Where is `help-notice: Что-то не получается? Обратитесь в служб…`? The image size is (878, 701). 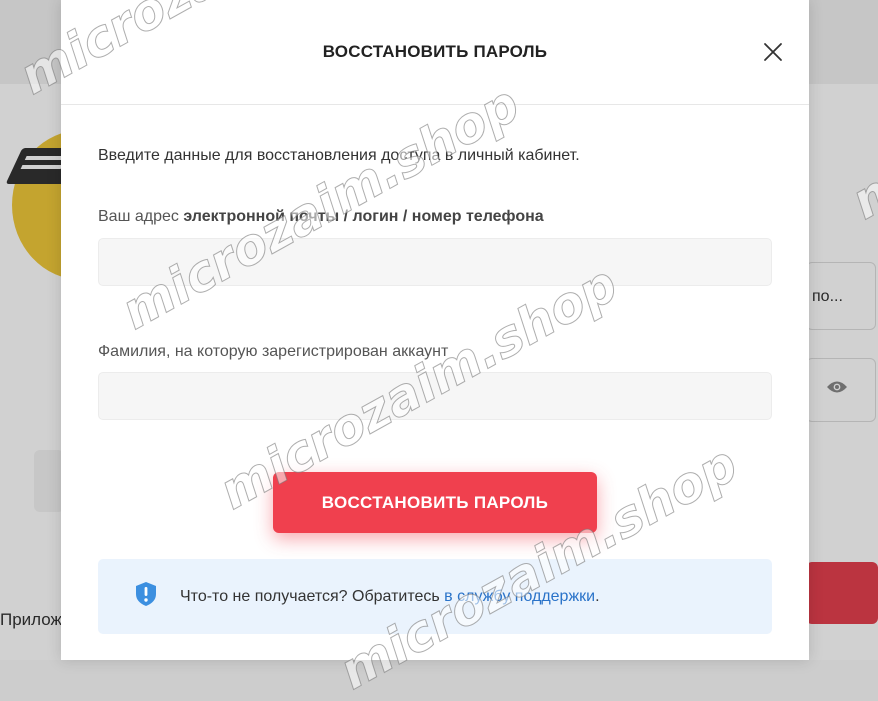 help-notice: Что-то не получается? Обратитесь в служб… is located at coordinates (435, 596).